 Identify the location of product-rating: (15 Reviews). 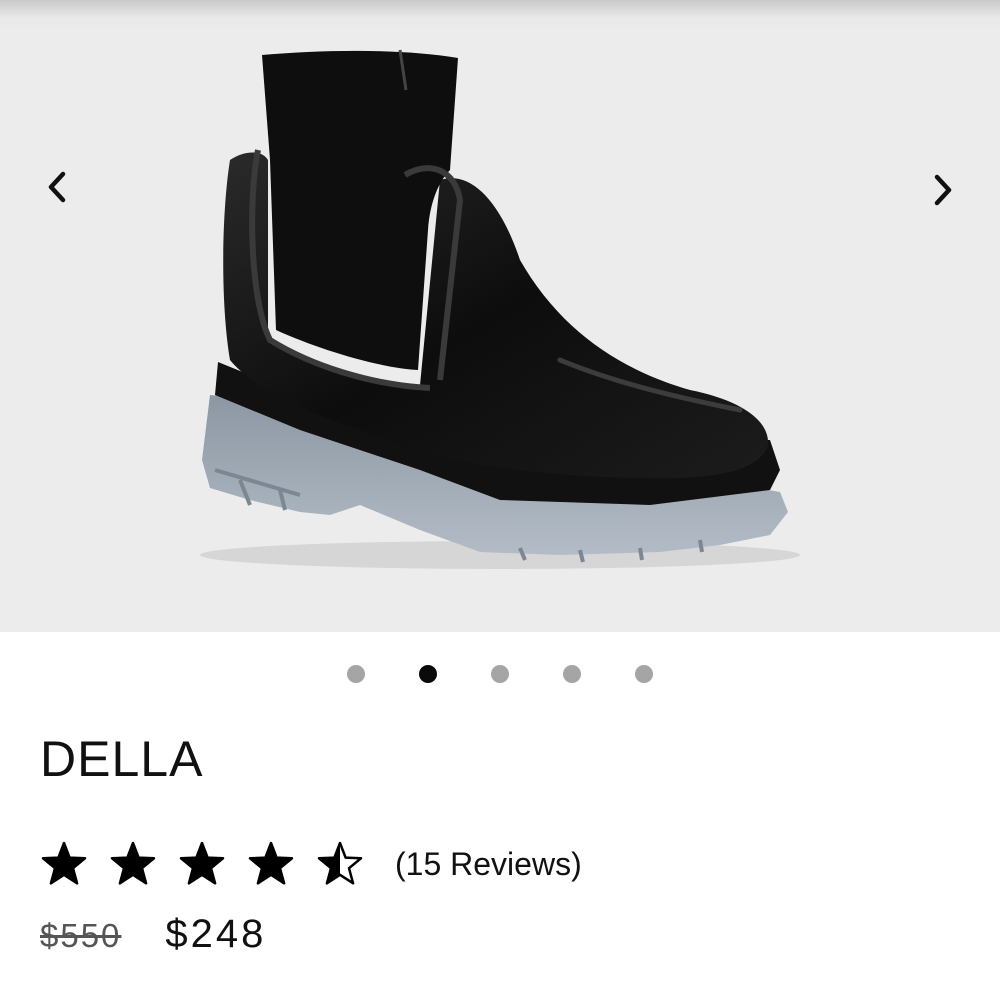
(311, 864).